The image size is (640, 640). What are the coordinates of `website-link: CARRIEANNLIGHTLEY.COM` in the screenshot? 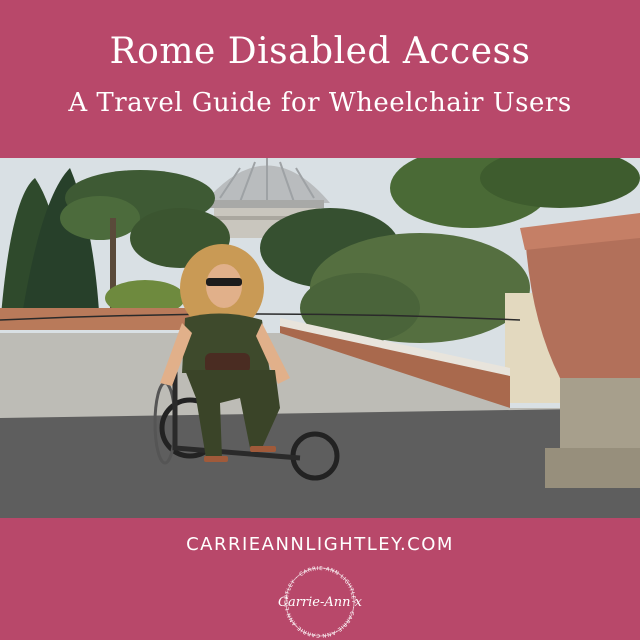 It's located at (320, 545).